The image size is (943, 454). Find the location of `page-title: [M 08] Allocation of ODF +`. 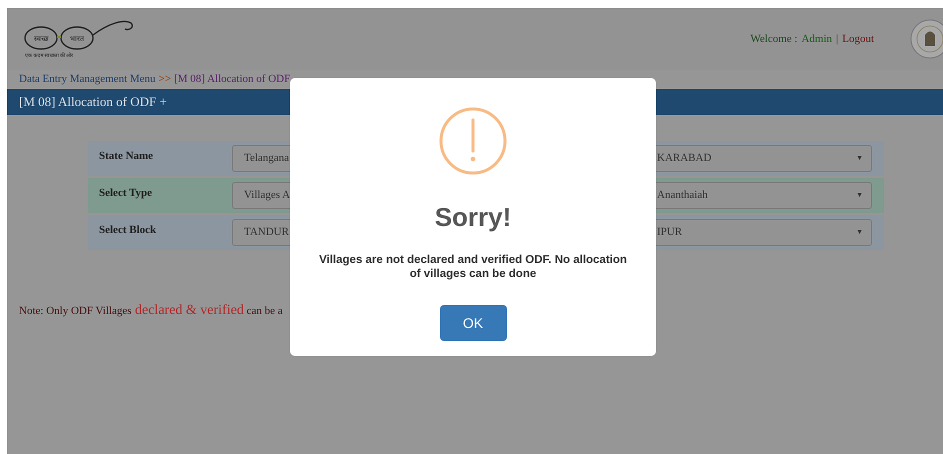

page-title: [M 08] Allocation of ODF + is located at coordinates (93, 102).